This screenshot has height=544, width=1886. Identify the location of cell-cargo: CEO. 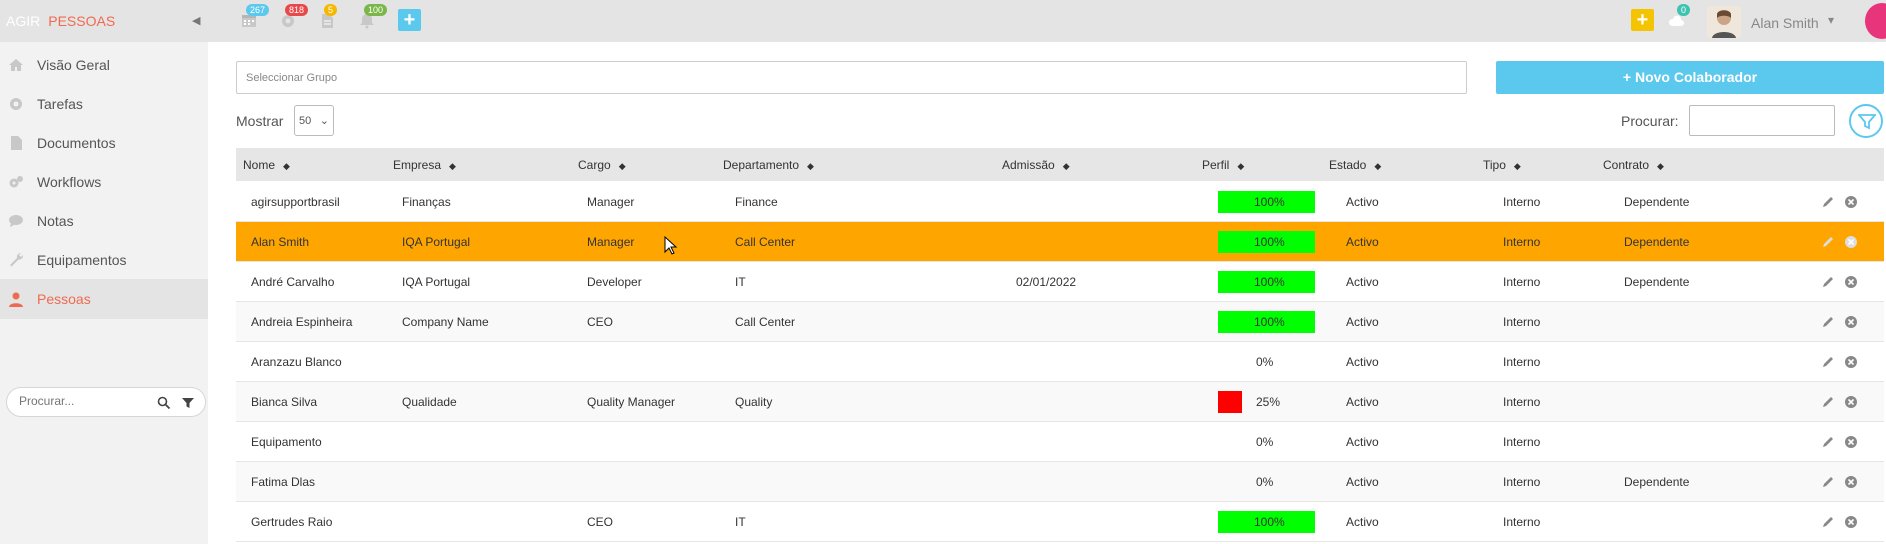
(600, 522).